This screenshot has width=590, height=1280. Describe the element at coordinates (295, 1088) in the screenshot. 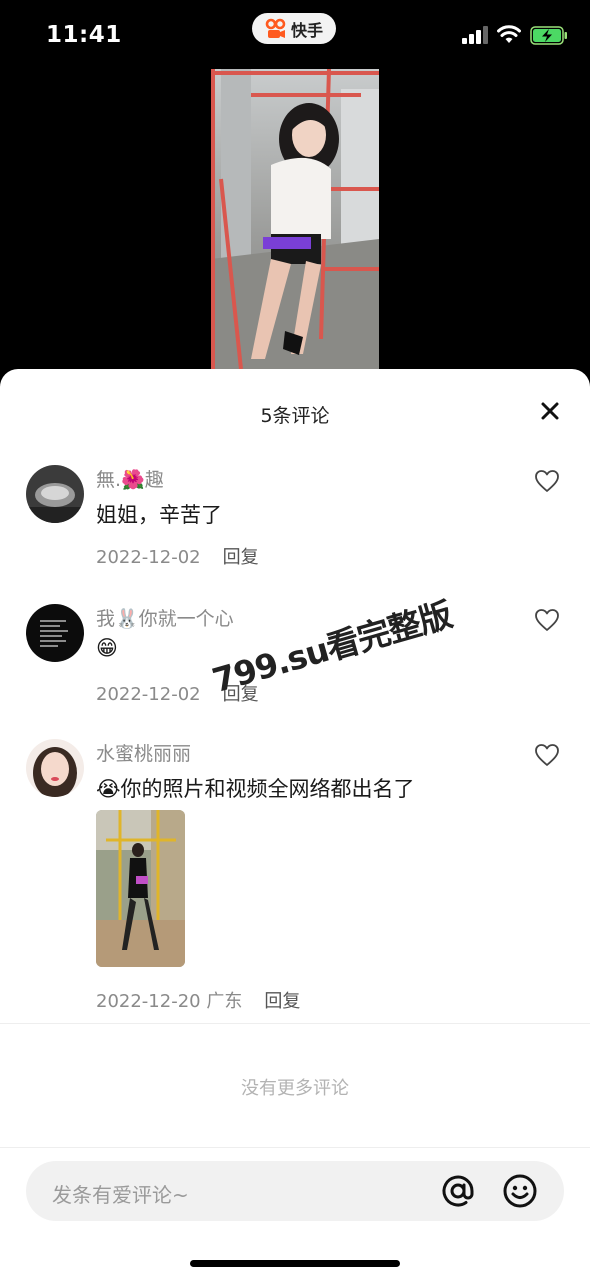

I see `no-more-comments-text: 没有更多评论` at that location.